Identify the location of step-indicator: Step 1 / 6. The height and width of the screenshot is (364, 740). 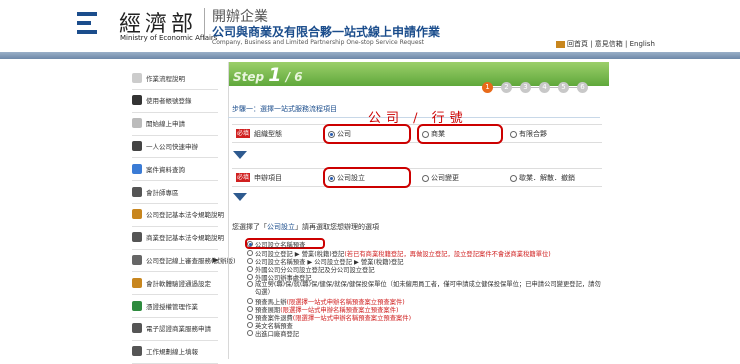
(268, 75).